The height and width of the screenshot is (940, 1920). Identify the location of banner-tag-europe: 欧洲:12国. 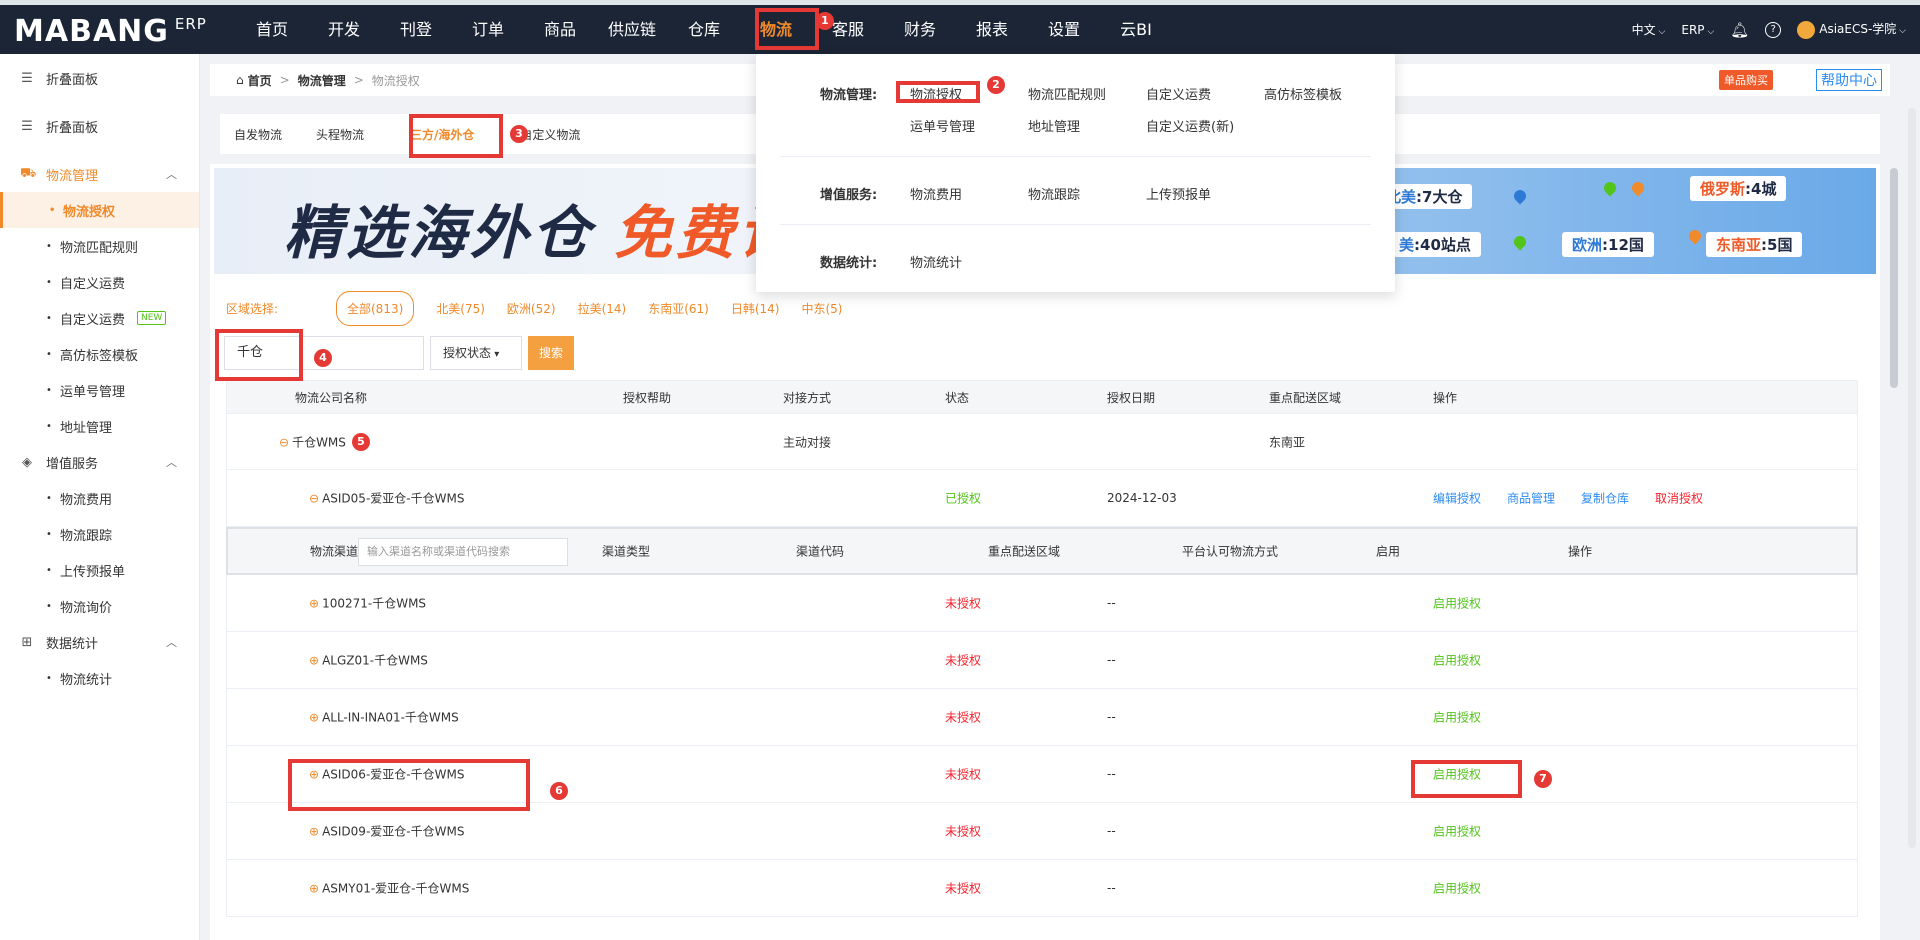
(1608, 244).